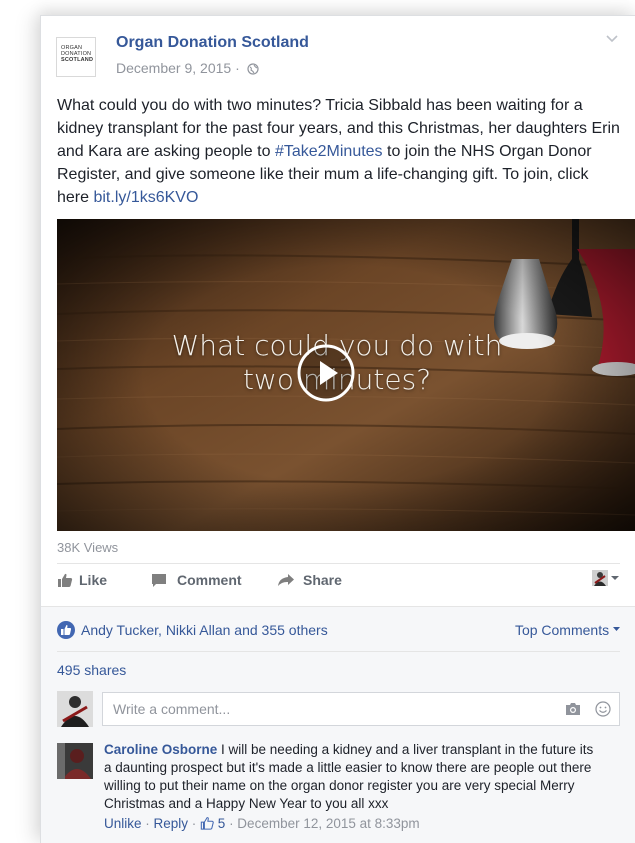  I want to click on share-button: Share, so click(309, 580).